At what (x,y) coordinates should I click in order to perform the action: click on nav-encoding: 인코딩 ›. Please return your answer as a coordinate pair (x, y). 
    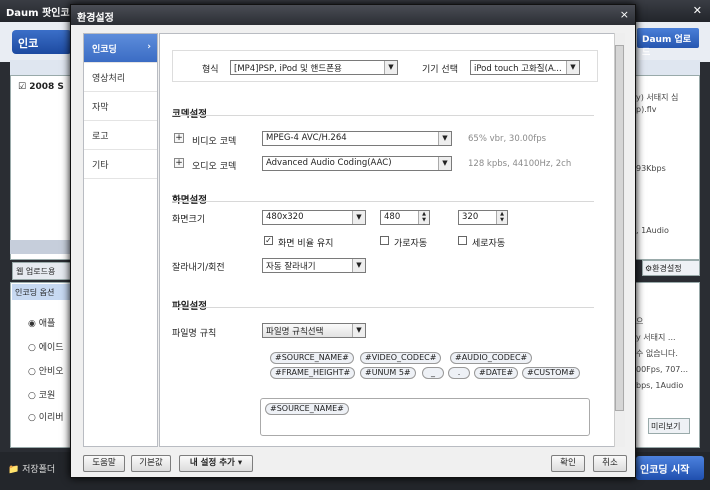
    Looking at the image, I should click on (120, 48).